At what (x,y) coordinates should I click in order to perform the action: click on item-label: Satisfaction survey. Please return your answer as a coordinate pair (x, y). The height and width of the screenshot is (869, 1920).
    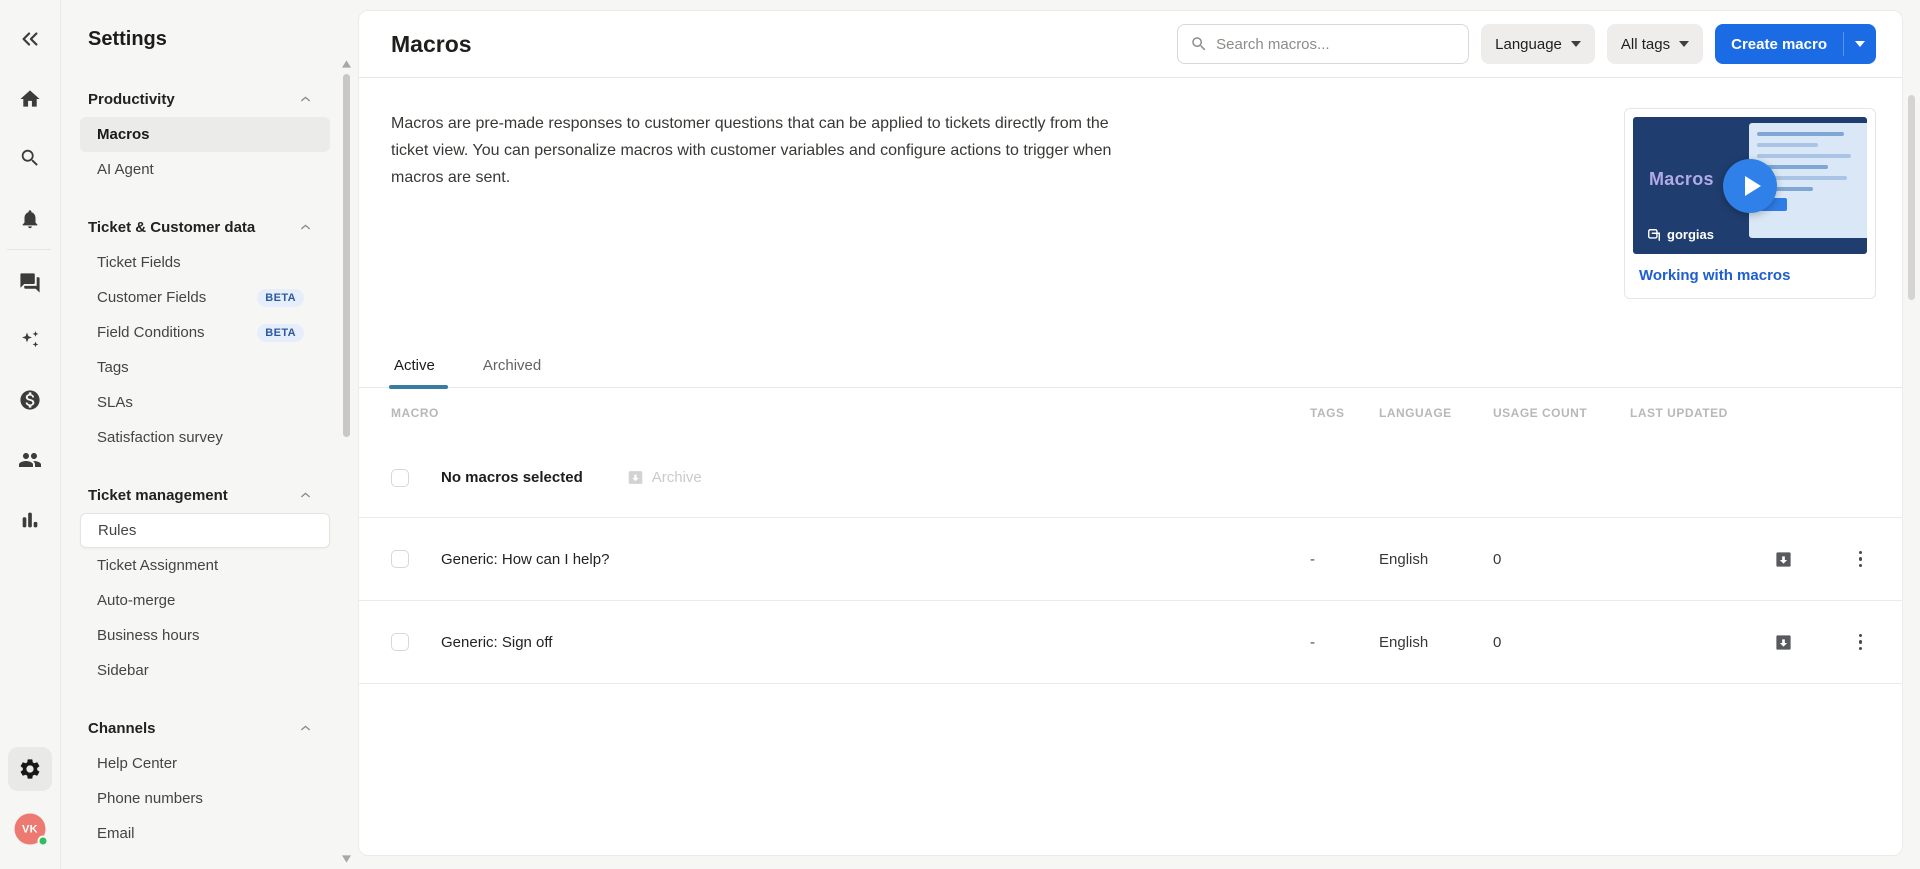
    Looking at the image, I should click on (160, 437).